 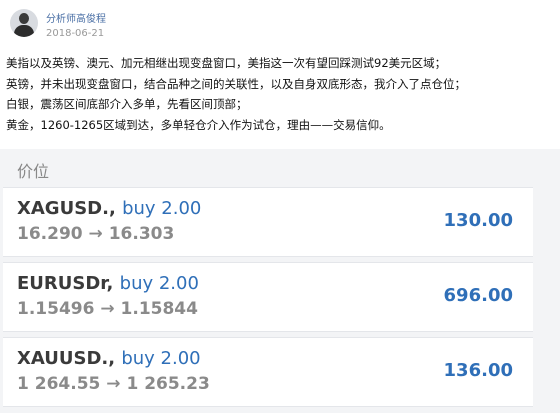 I want to click on trade-symbol: EURUSDr, so click(x=62, y=283).